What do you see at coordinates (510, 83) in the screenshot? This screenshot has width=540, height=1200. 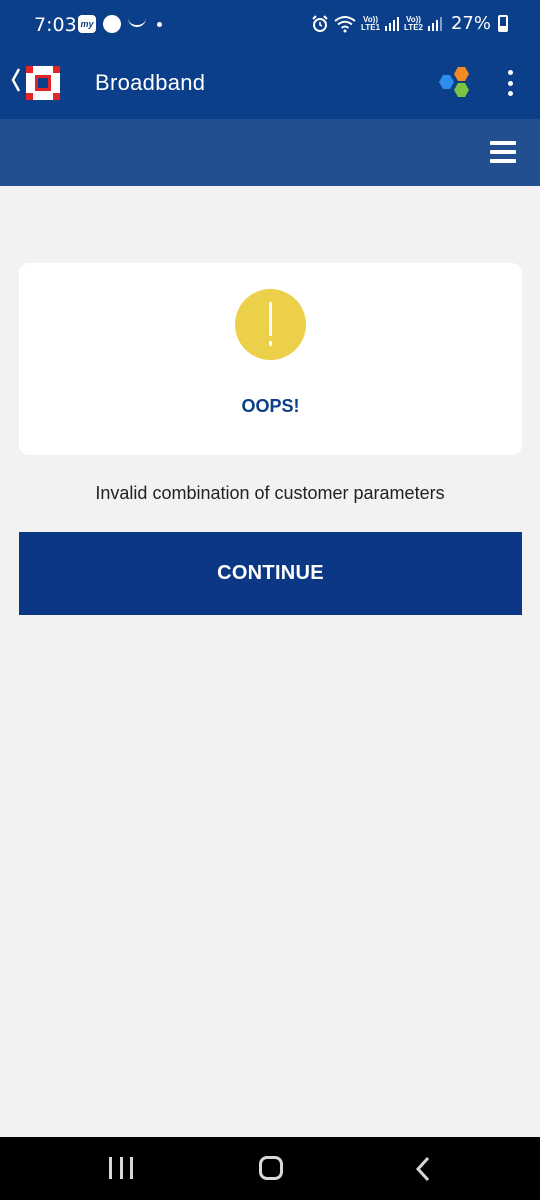 I see `more-vert-icon` at bounding box center [510, 83].